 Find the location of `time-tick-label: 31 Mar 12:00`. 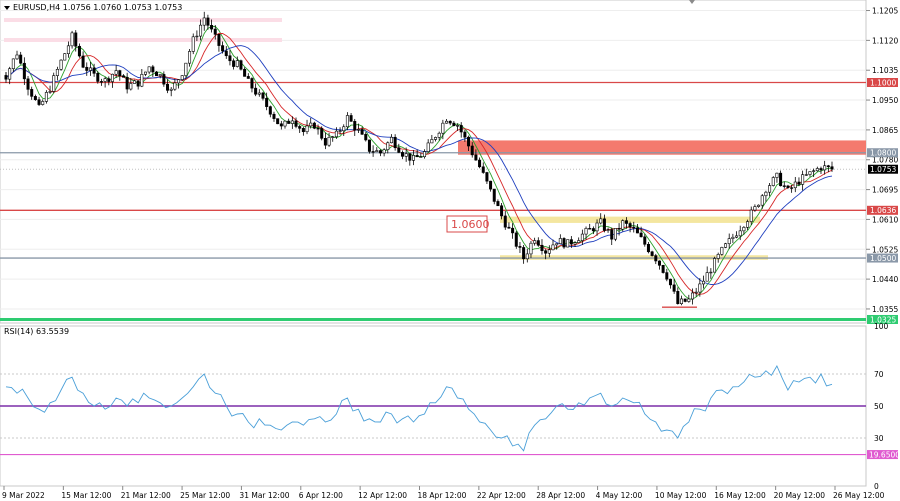

time-tick-label: 31 Mar 12:00 is located at coordinates (264, 495).